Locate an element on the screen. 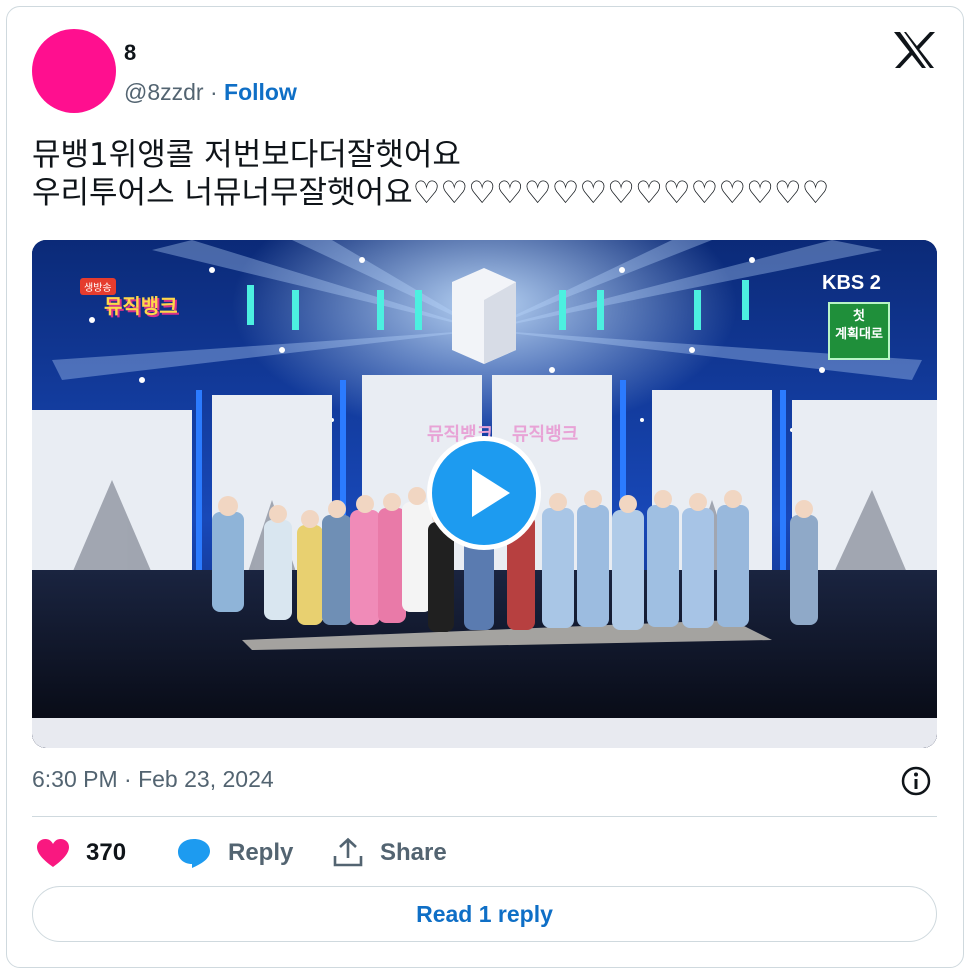 The image size is (973, 975). tweet-line-2: 우리투어스 너뮤너무잘햇어요♡♡♡♡♡♡♡♡♡♡♡♡♡♡♡ is located at coordinates (431, 193).